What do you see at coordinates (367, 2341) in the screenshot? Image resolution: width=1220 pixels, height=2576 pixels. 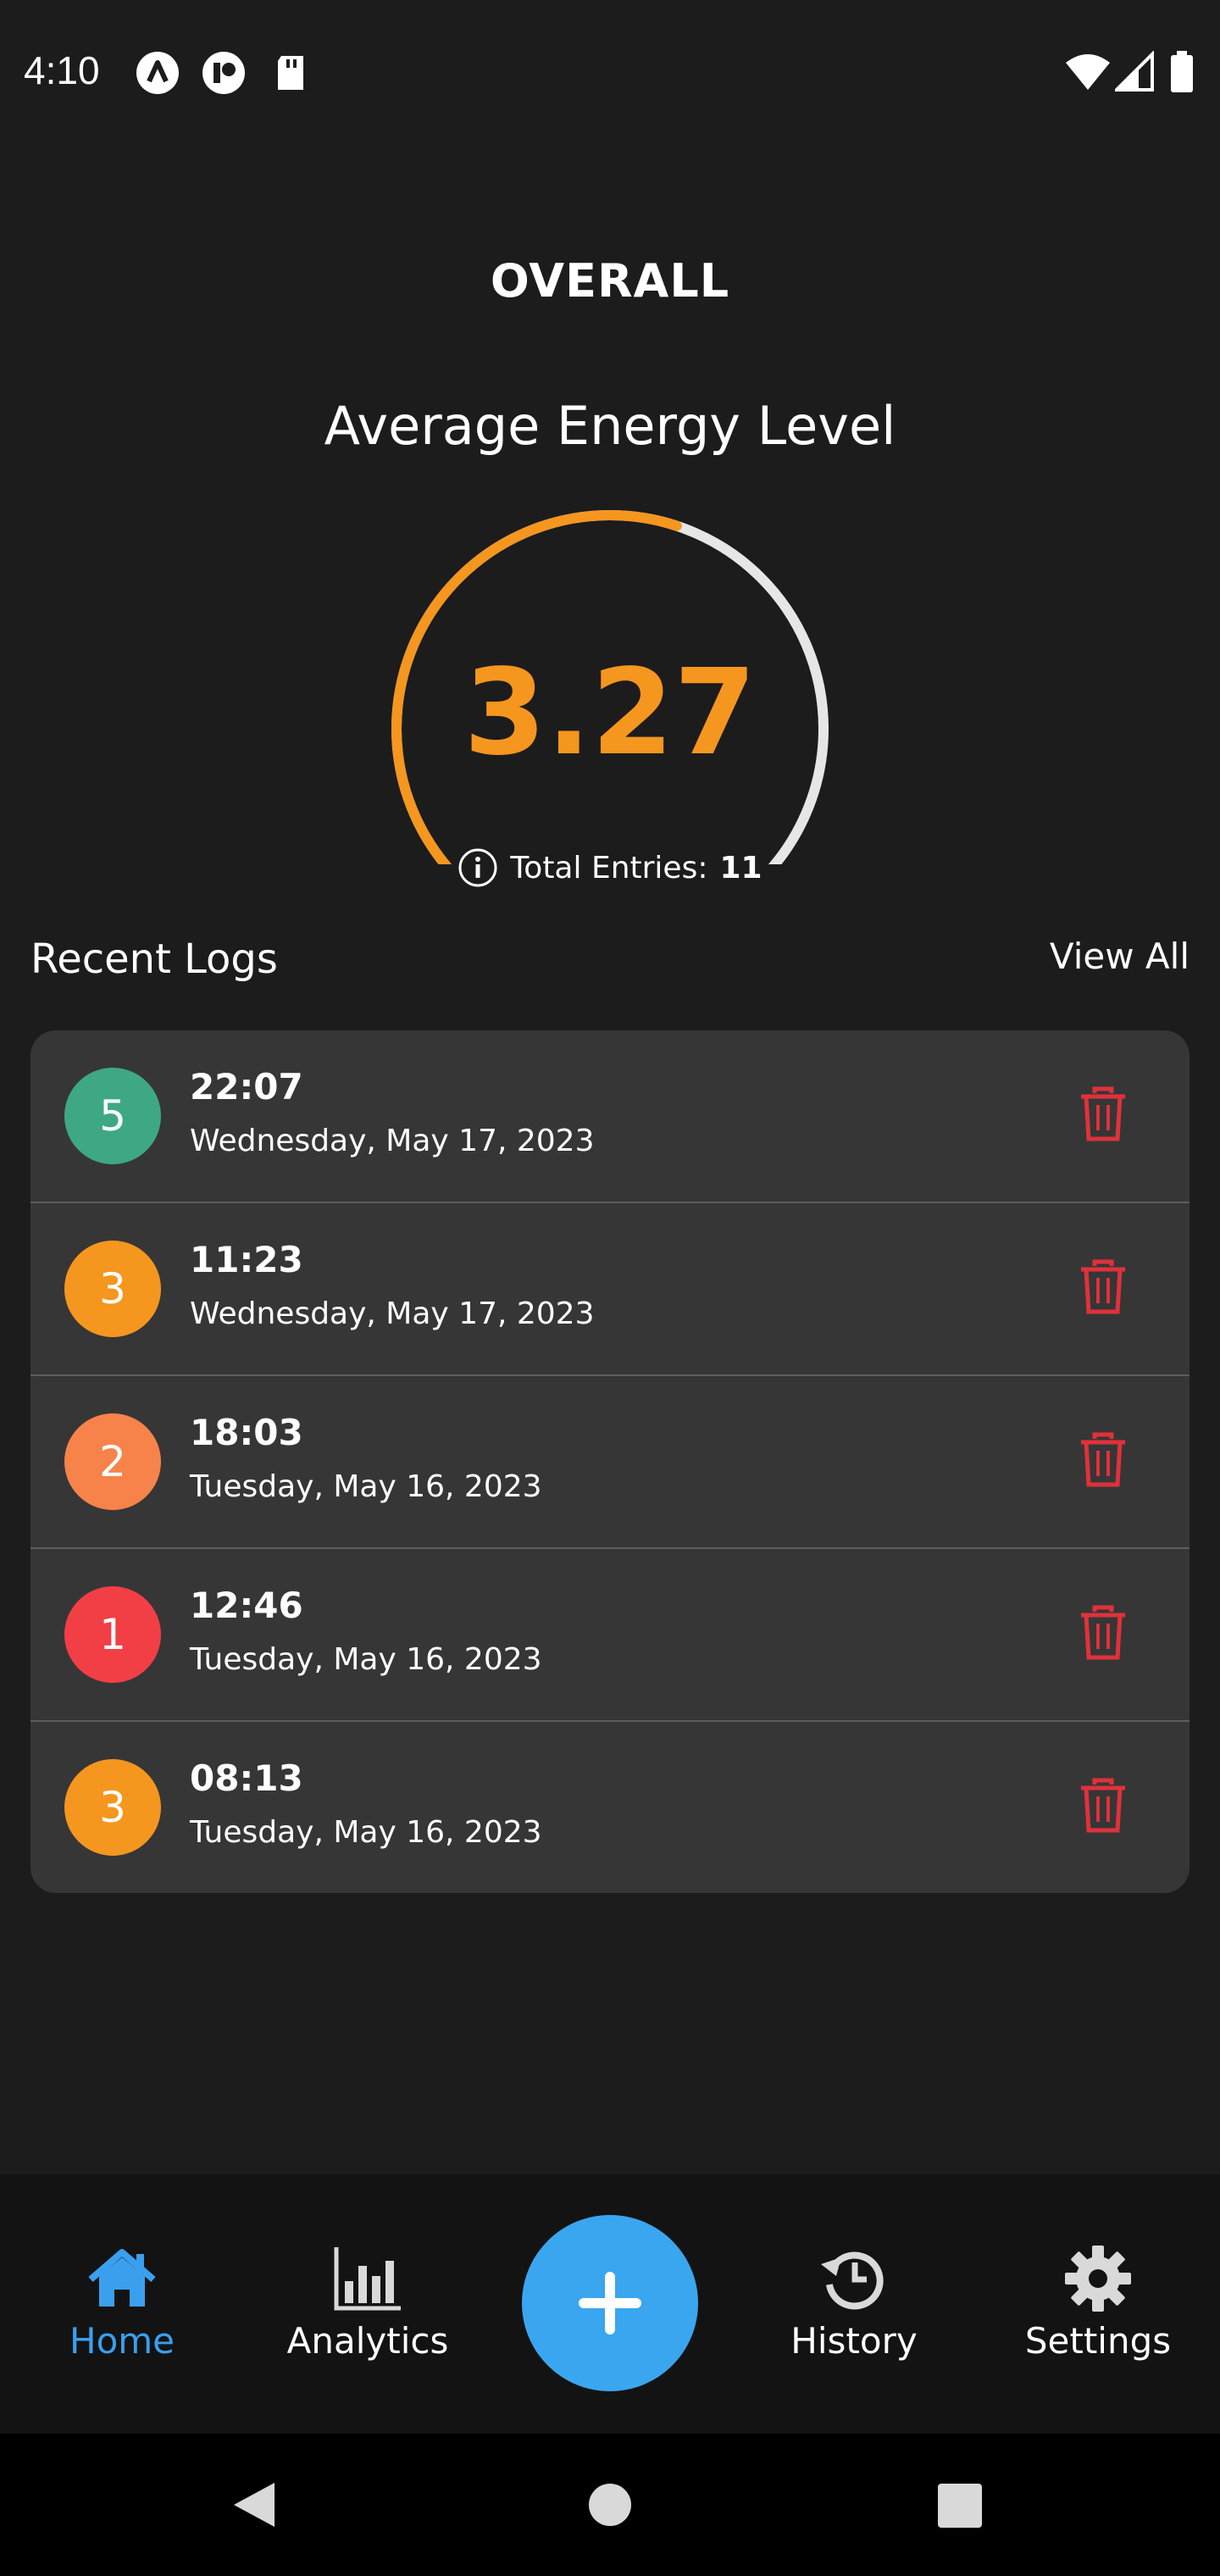 I see `nav-label-analytics: Analytics` at bounding box center [367, 2341].